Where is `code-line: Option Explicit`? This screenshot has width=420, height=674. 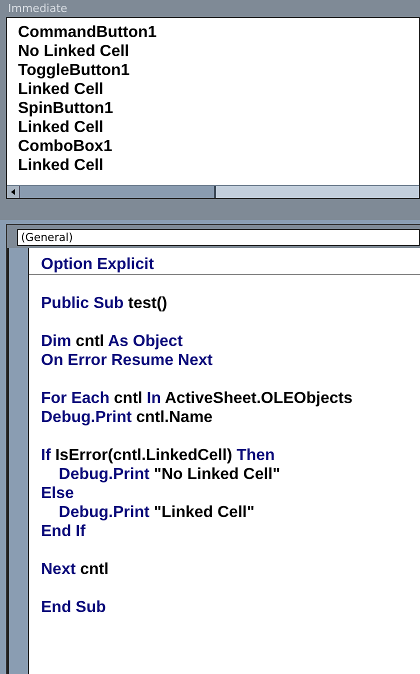 code-line: Option Explicit is located at coordinates (224, 261).